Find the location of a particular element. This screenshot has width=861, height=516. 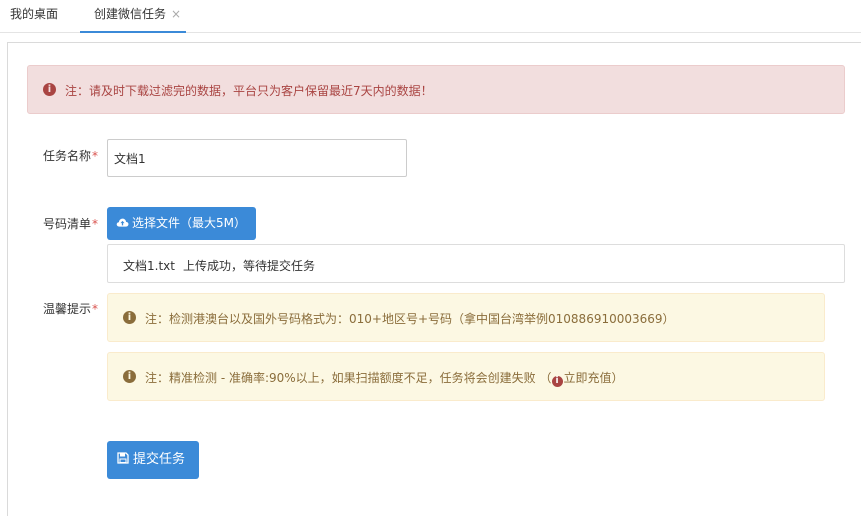

choose-file-button: 选择文件（最大5M） is located at coordinates (181, 223).